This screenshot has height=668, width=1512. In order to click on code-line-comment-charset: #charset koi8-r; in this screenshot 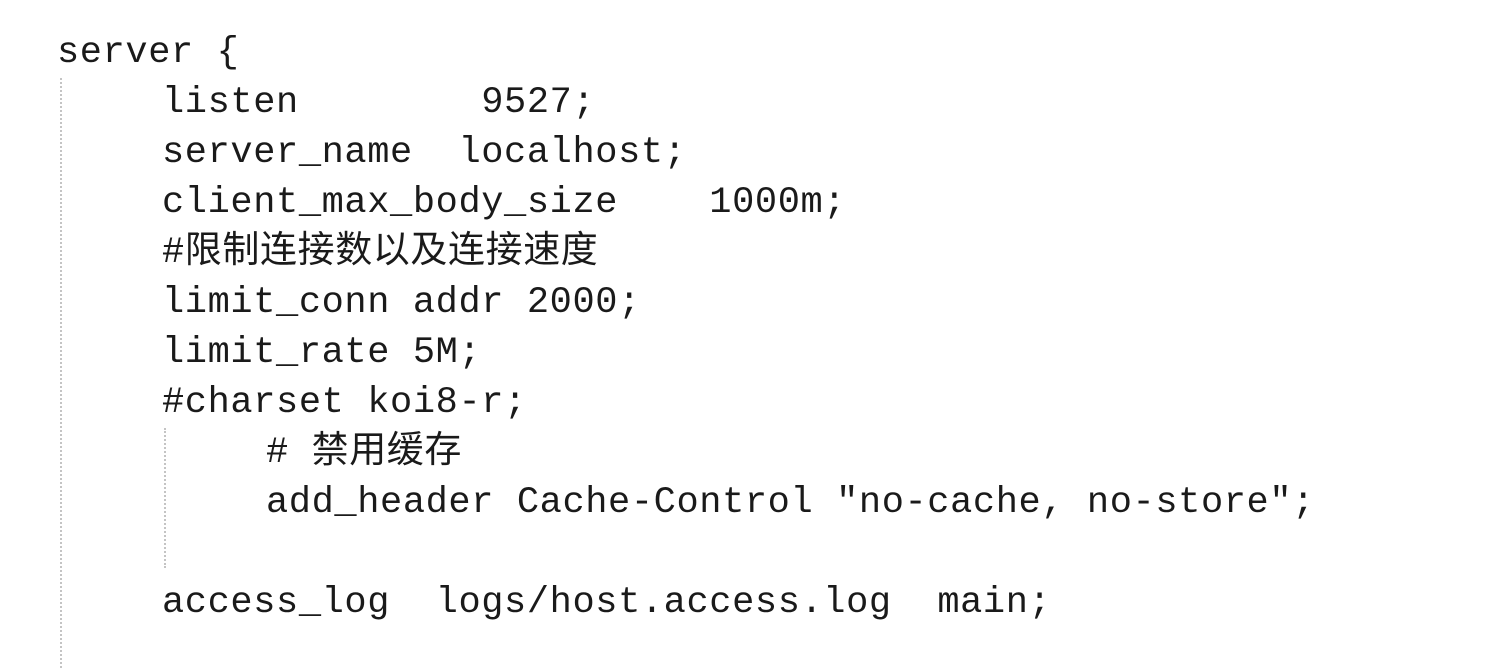, I will do `click(344, 403)`.